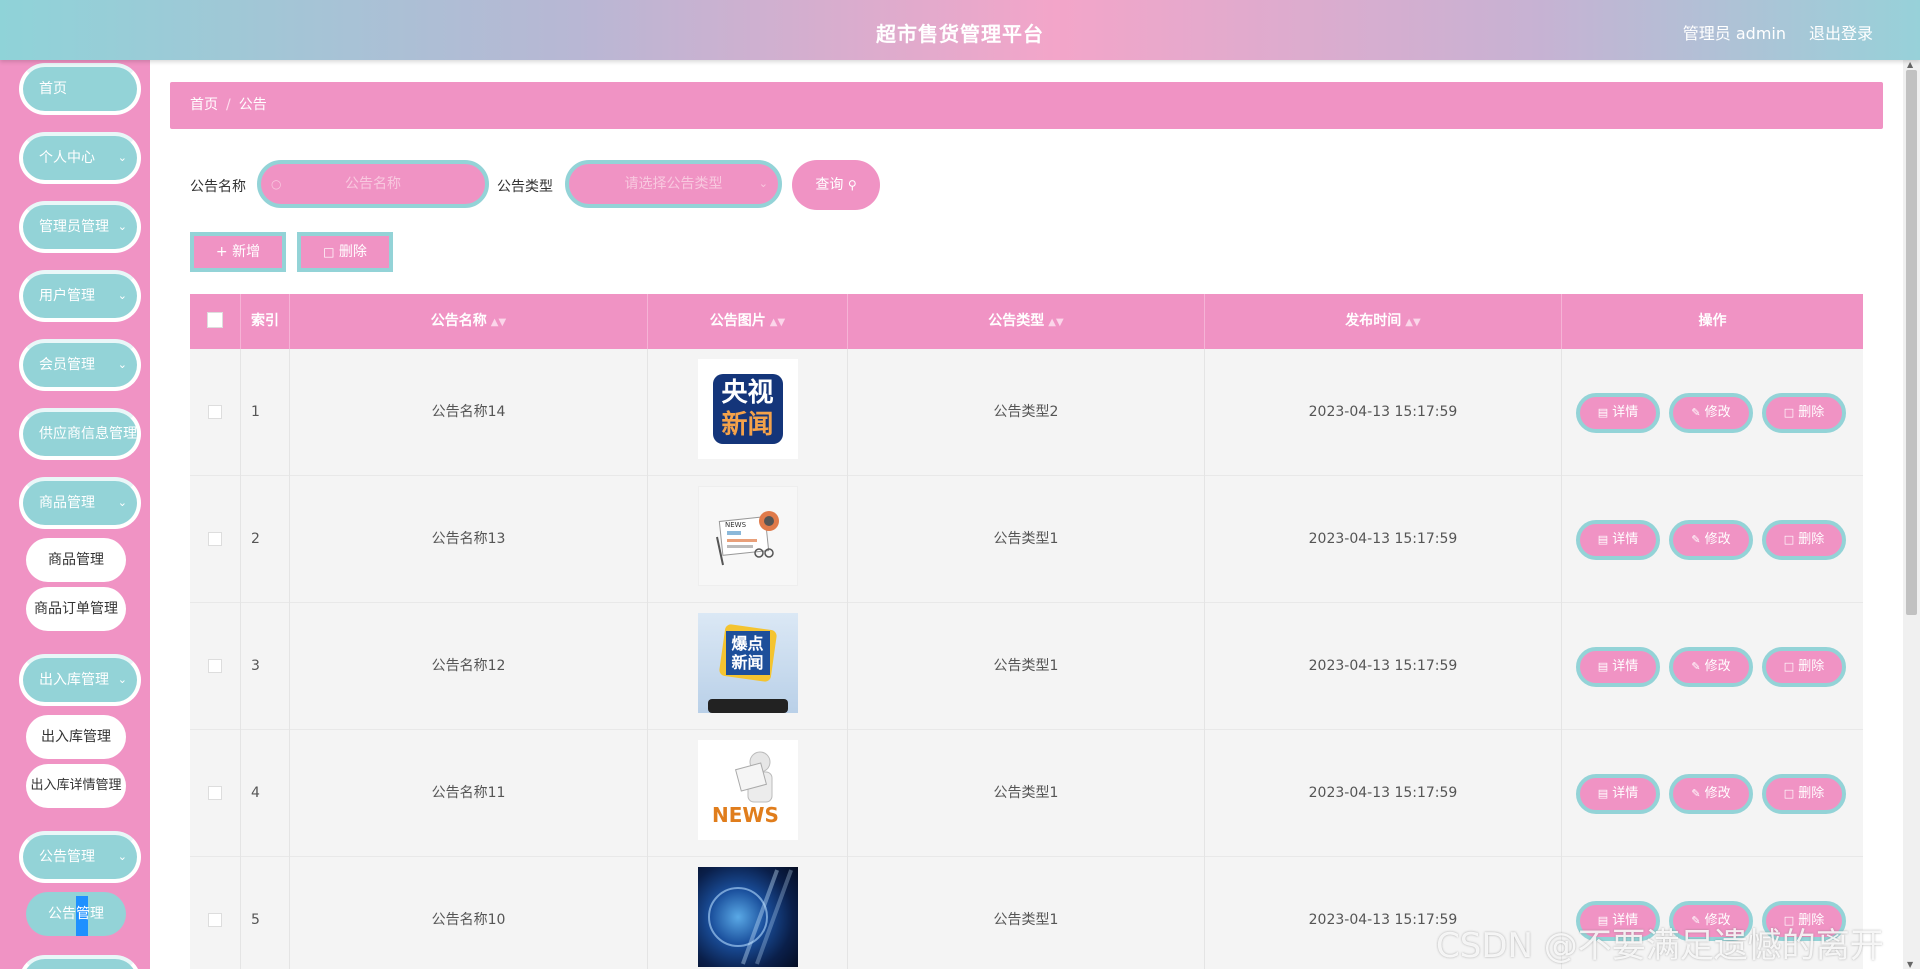 This screenshot has height=969, width=1920. I want to click on column-actions: 操作, so click(1712, 321).